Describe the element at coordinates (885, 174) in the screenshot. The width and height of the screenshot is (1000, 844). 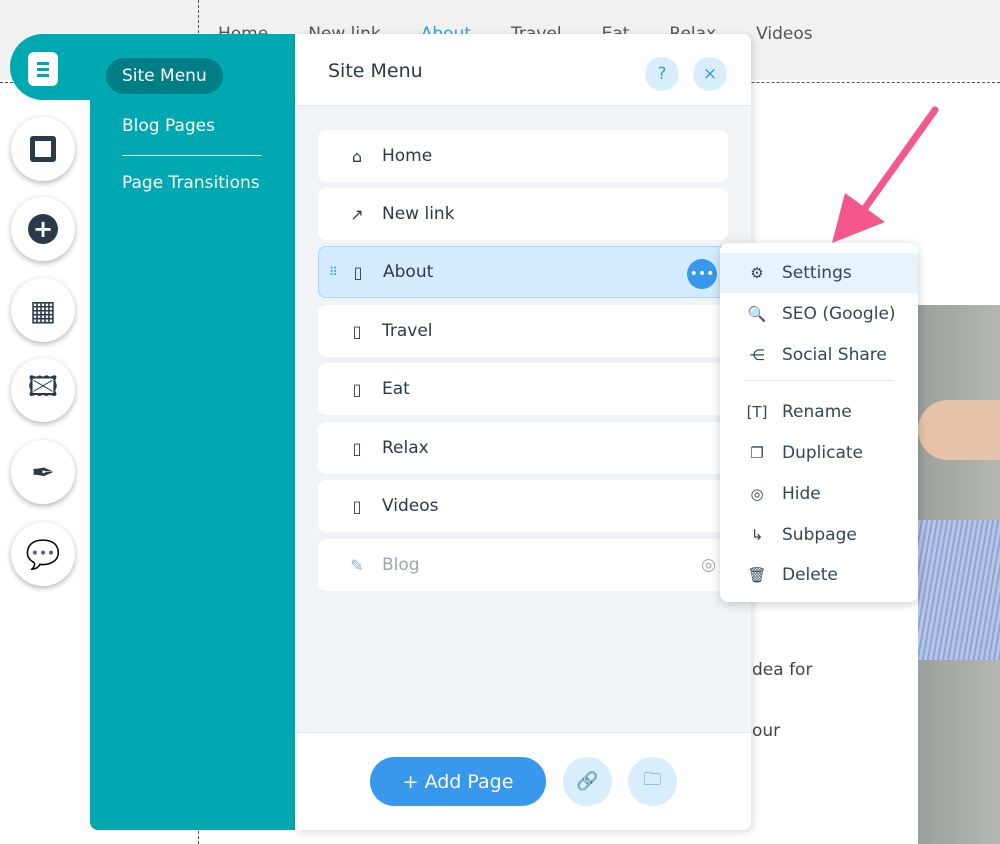
I see `annotation-arrow-icon` at that location.